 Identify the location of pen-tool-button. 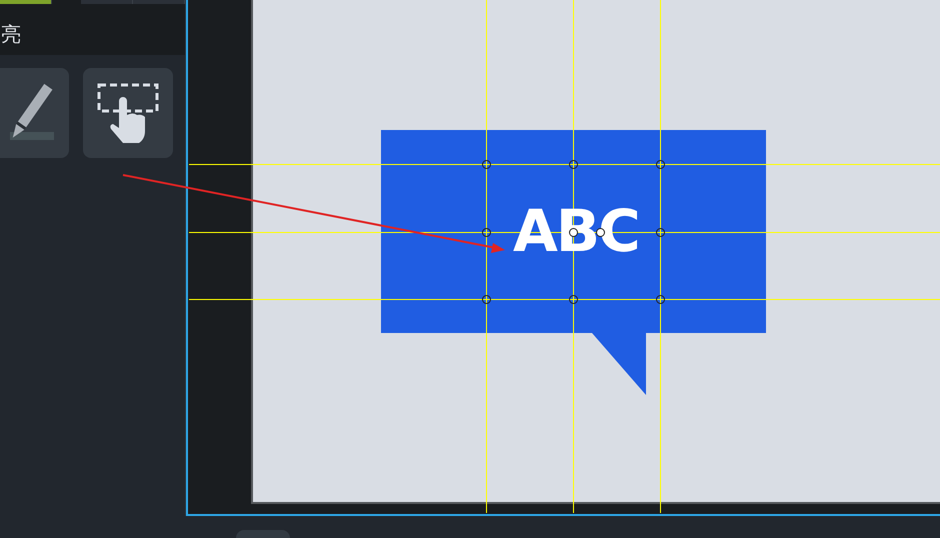
(34, 113).